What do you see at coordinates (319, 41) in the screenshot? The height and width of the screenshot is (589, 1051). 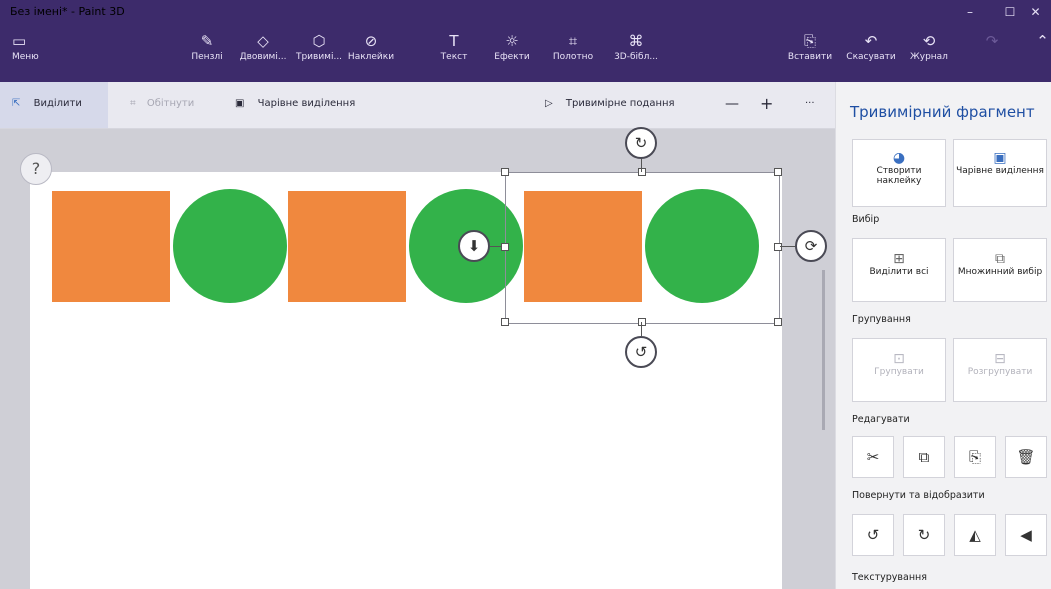 I see `3d-shapes-icon: ⬡` at bounding box center [319, 41].